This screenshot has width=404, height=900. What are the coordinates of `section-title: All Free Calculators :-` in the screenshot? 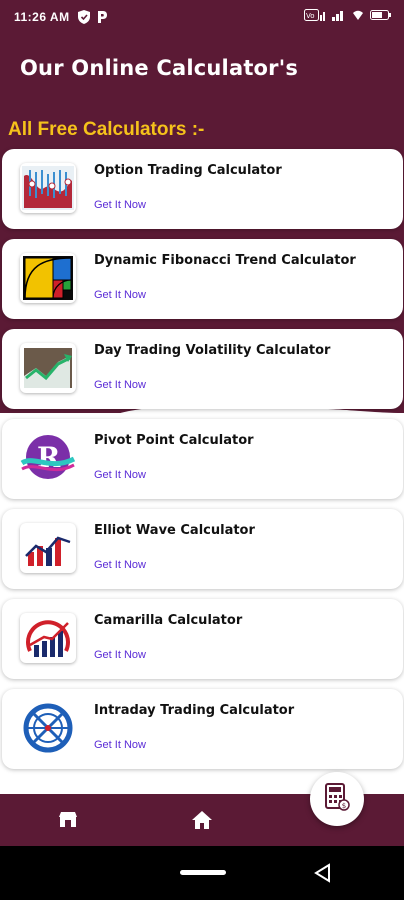 It's located at (106, 129).